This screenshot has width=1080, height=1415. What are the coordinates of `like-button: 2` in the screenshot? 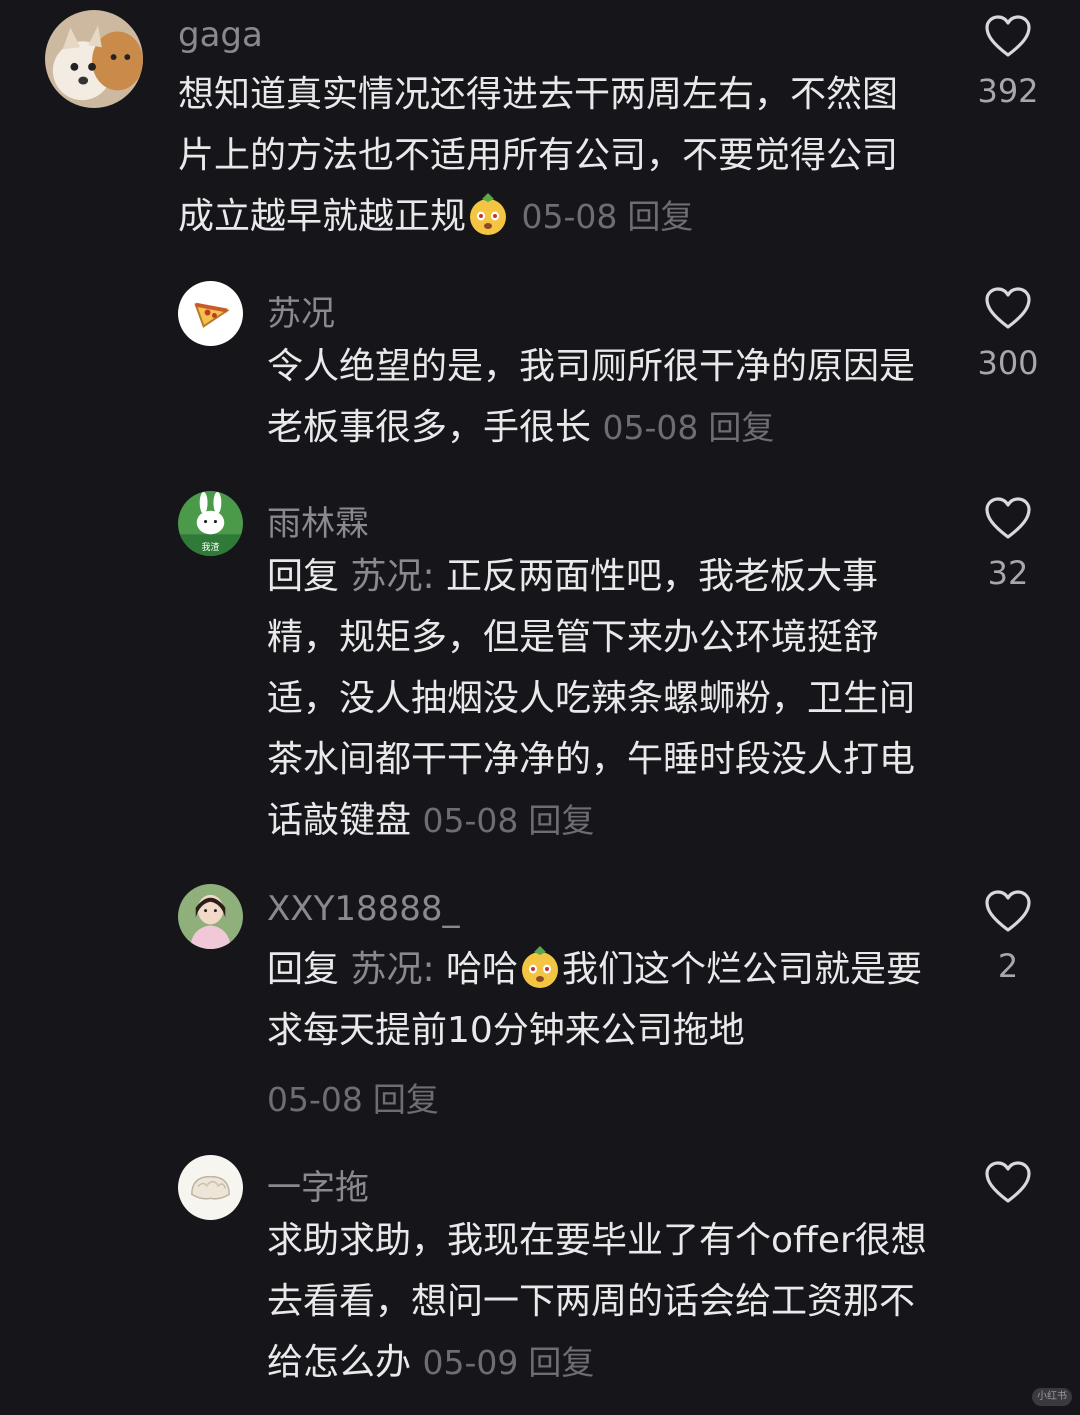 It's located at (1008, 937).